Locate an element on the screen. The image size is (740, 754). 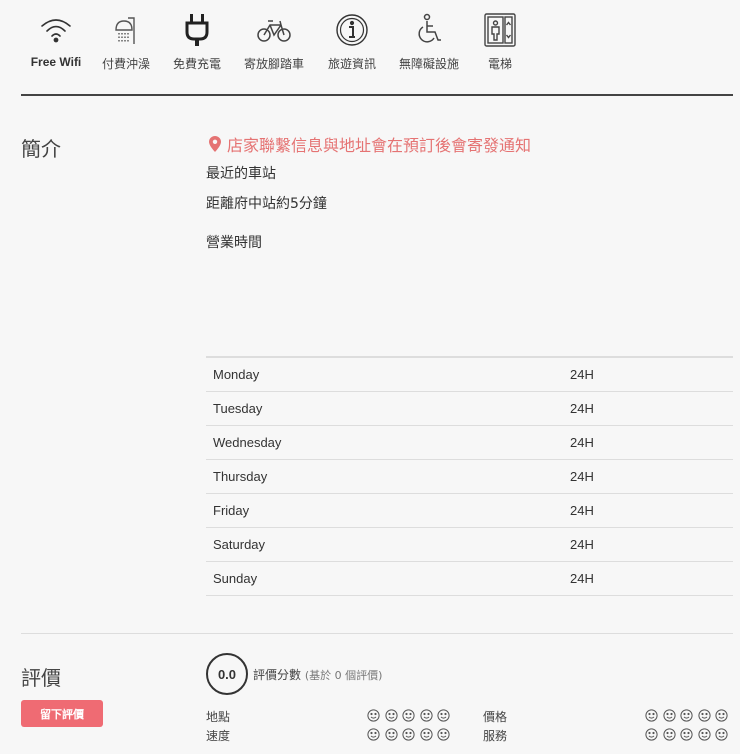
table-row: Monday 24H is located at coordinates (469, 374).